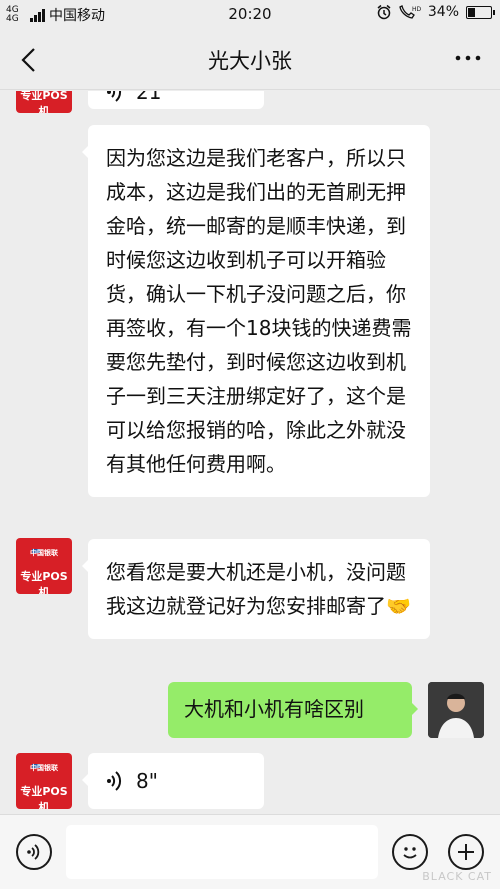 The height and width of the screenshot is (889, 500). I want to click on voice-message: 21", so click(176, 100).